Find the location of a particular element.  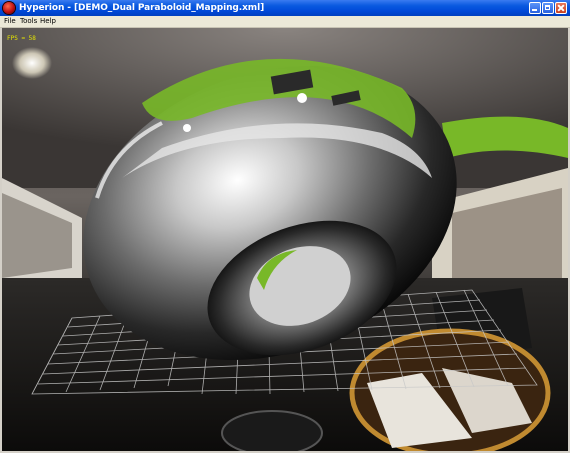

maximize-button is located at coordinates (548, 8).